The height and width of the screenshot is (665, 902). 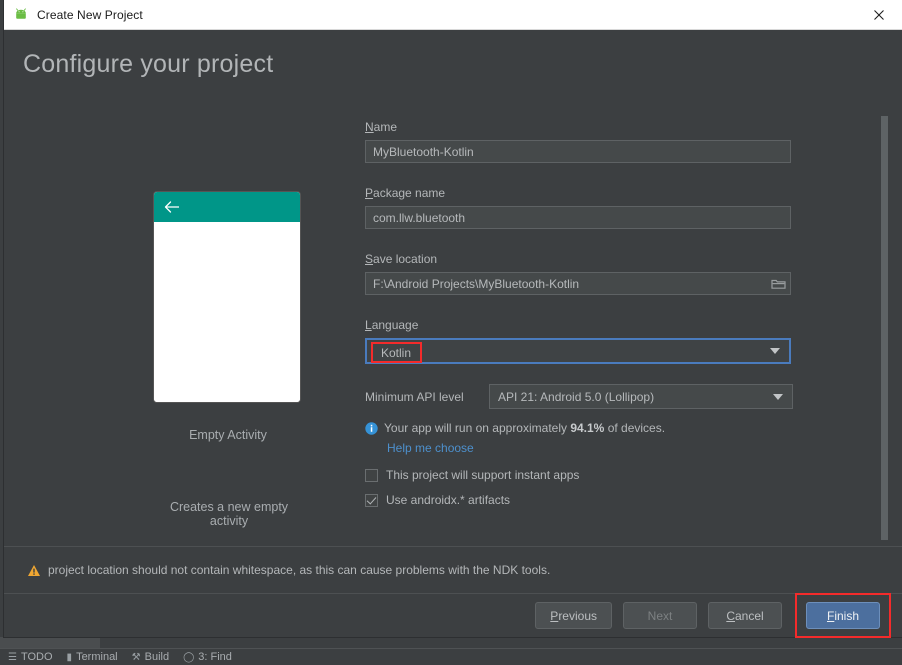 I want to click on ide-tool-label: 3: Find, so click(x=215, y=657).